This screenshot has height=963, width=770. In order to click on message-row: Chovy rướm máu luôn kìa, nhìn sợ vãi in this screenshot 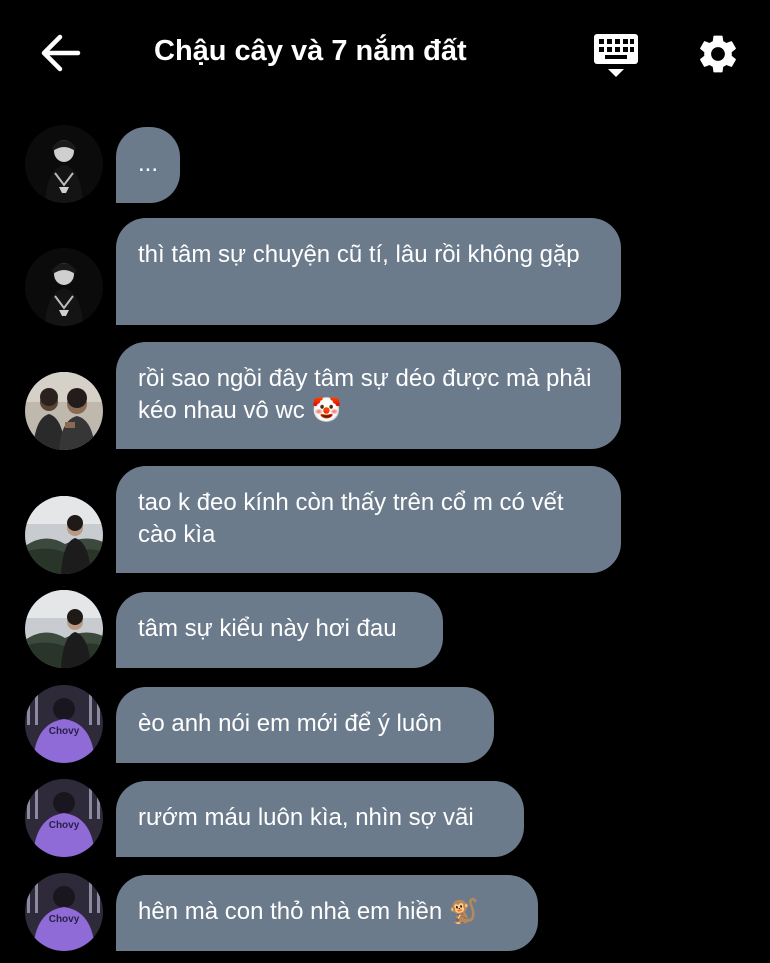, I will do `click(385, 818)`.